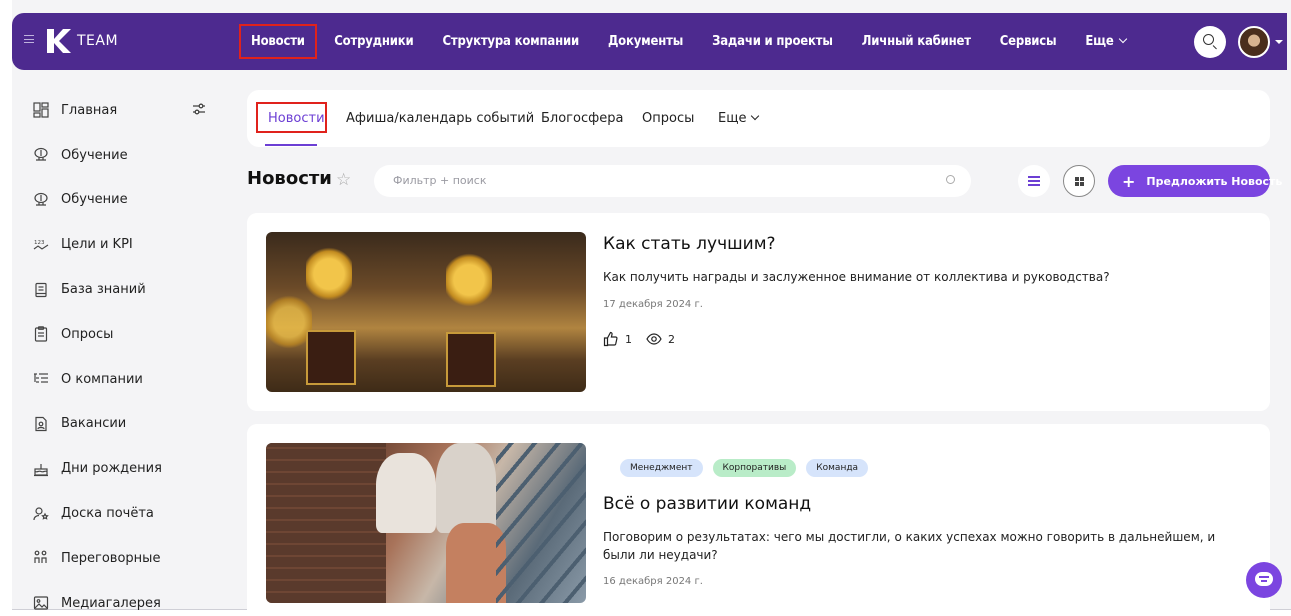  Describe the element at coordinates (94, 424) in the screenshot. I see `sidebar-item-label: Вакансии` at that location.